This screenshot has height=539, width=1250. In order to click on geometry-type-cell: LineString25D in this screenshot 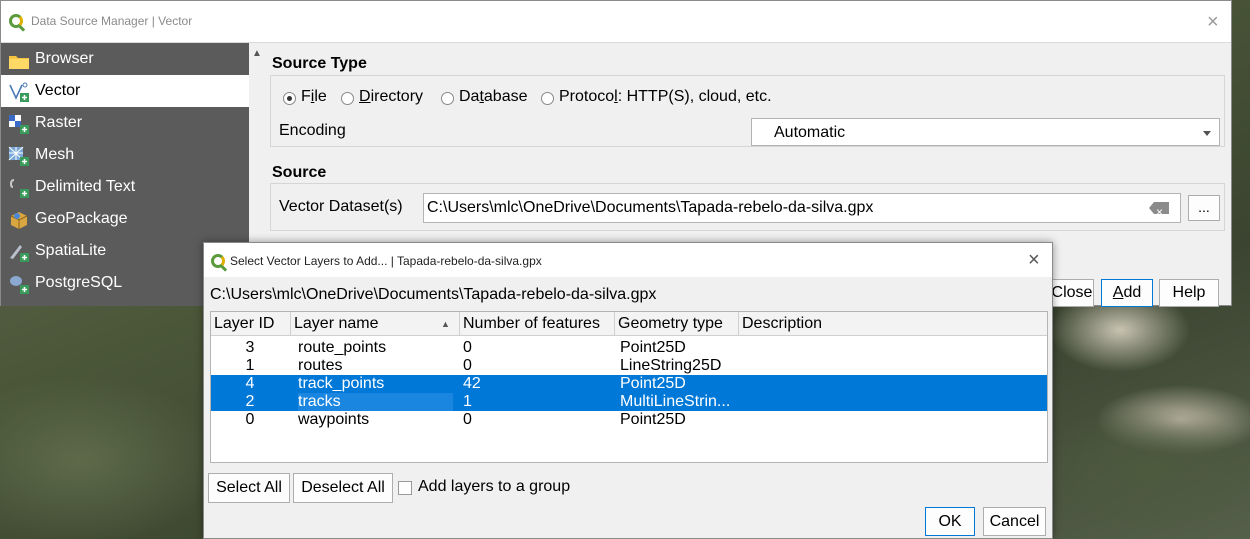, I will do `click(671, 365)`.